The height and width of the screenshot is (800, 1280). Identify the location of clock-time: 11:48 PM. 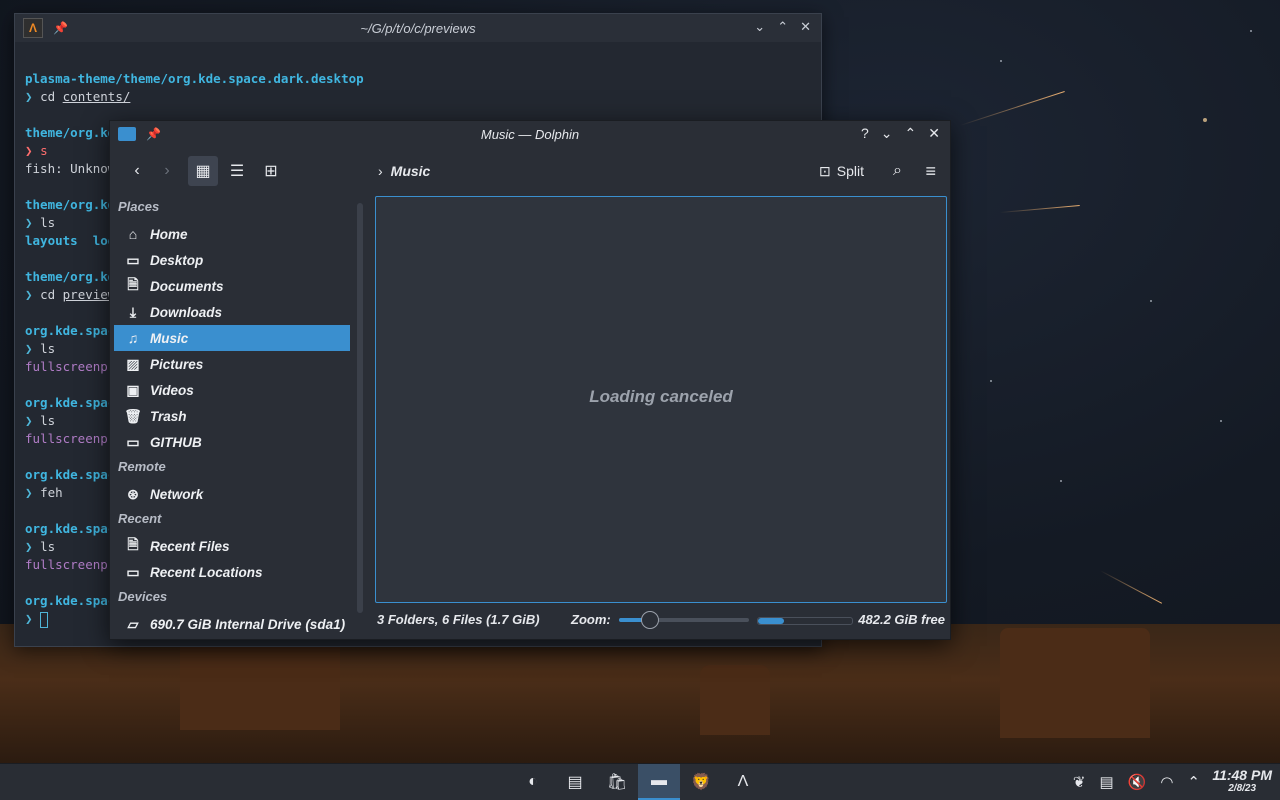
(1242, 775).